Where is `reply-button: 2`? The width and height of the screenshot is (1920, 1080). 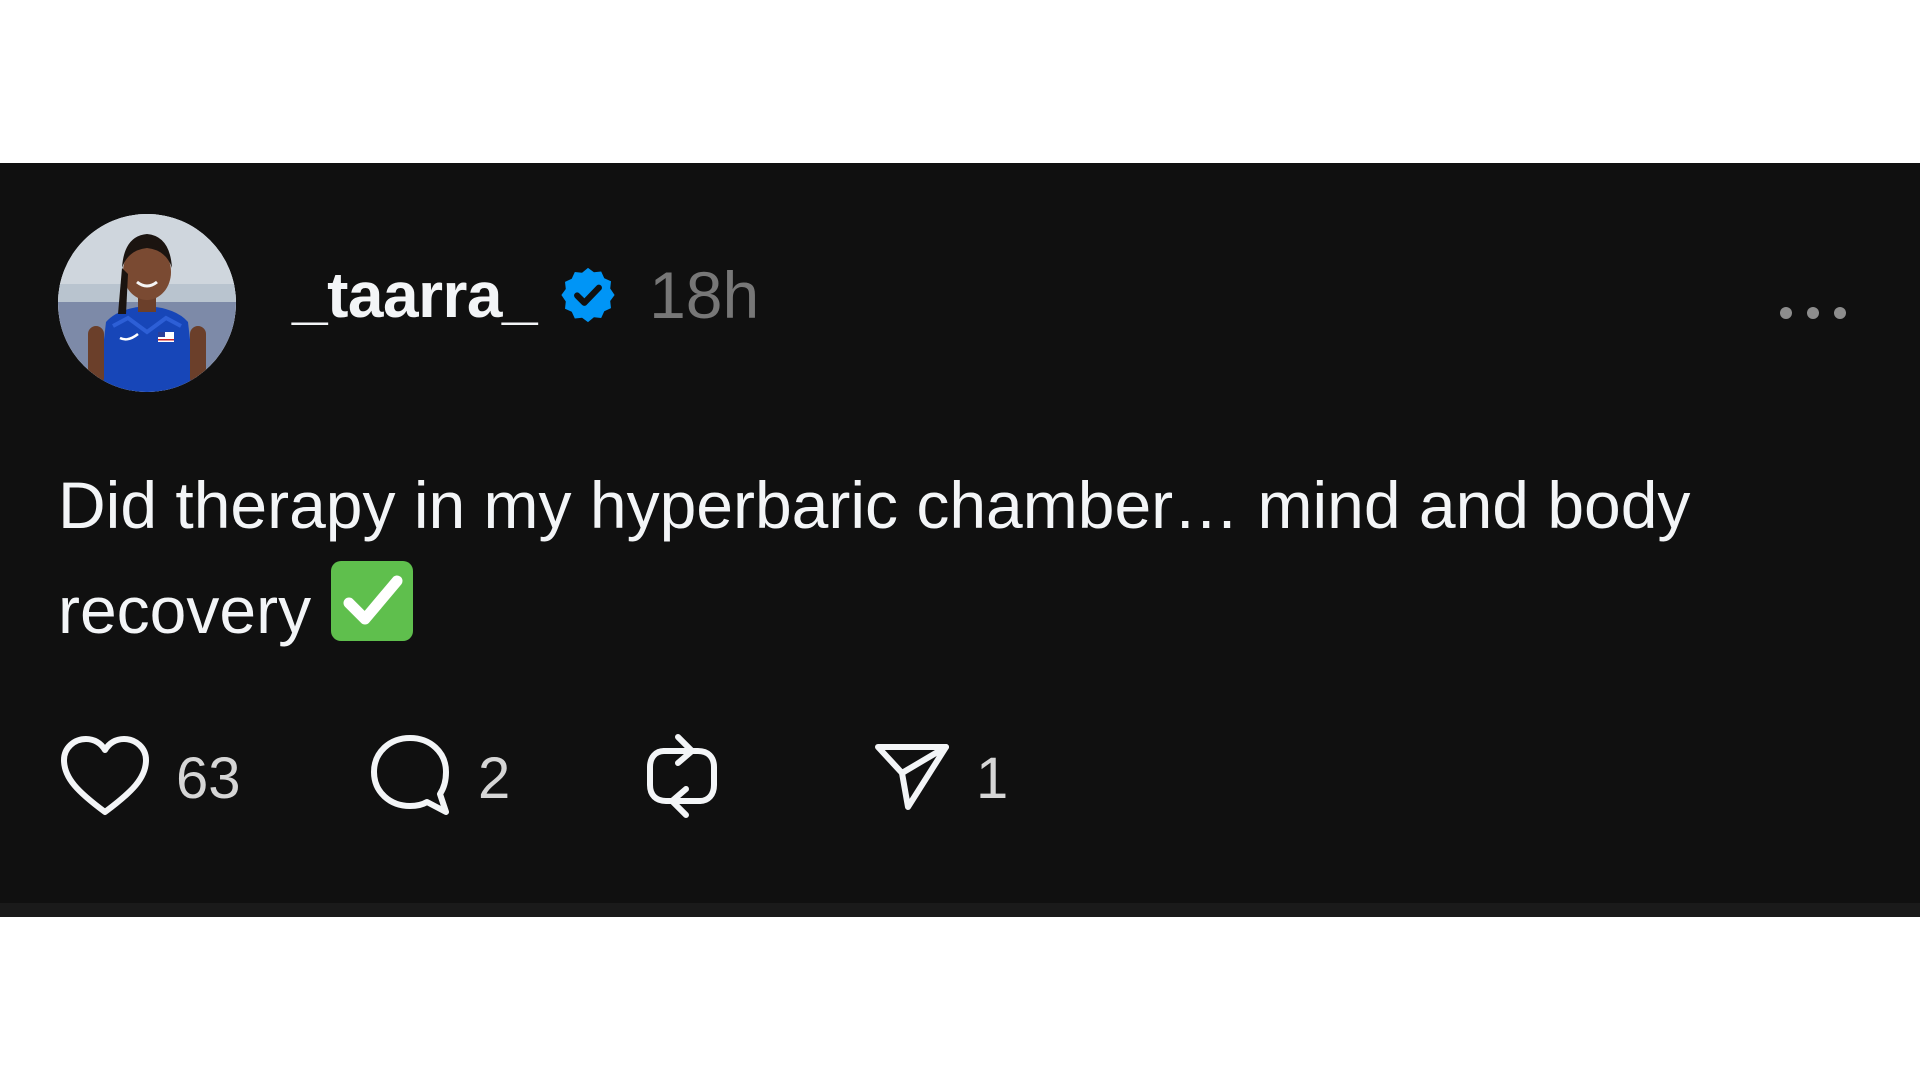 reply-button: 2 is located at coordinates (438, 778).